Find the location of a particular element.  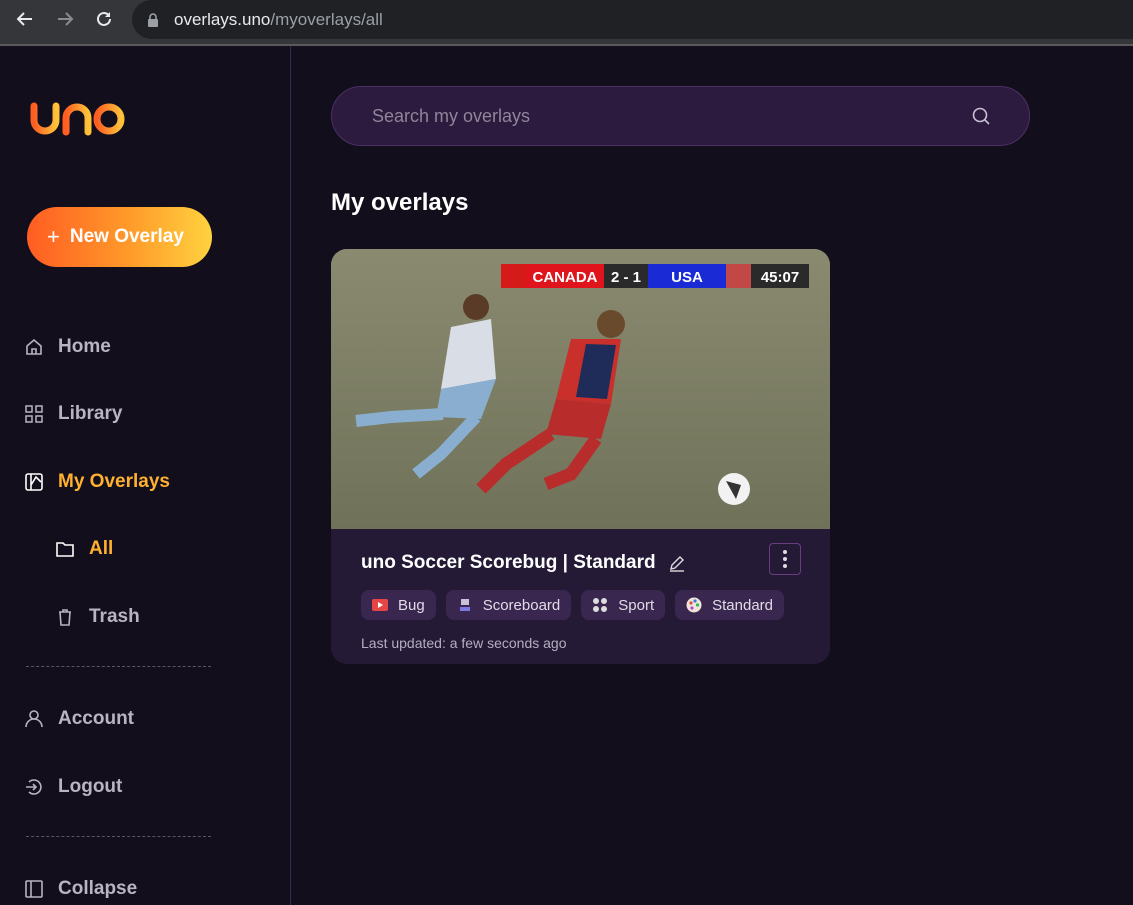

search-icon is located at coordinates (981, 116).